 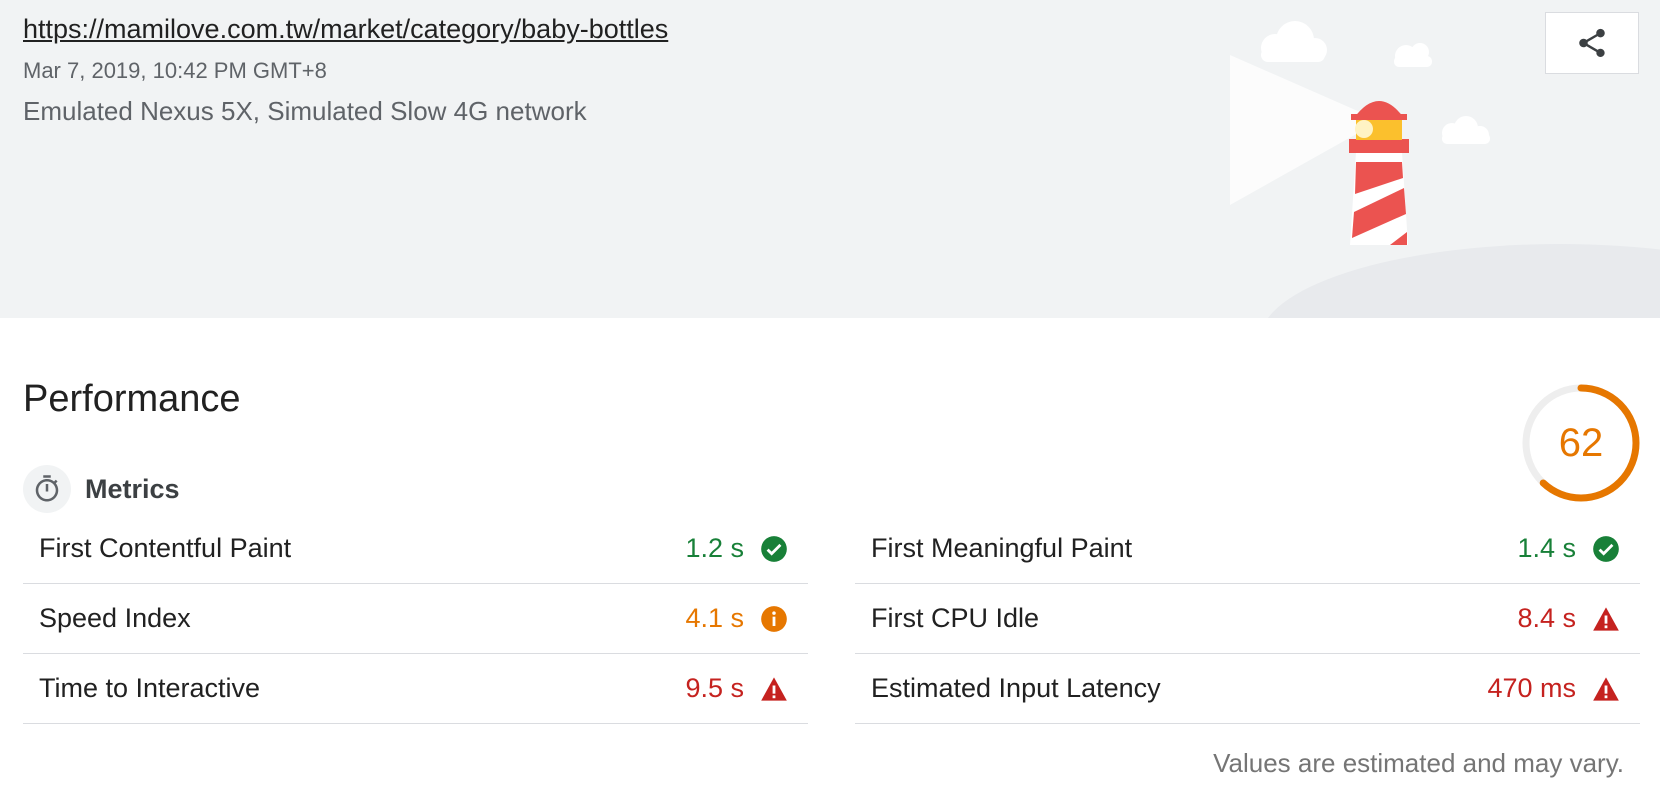 What do you see at coordinates (1546, 618) in the screenshot?
I see `metric-value: 8.4 s` at bounding box center [1546, 618].